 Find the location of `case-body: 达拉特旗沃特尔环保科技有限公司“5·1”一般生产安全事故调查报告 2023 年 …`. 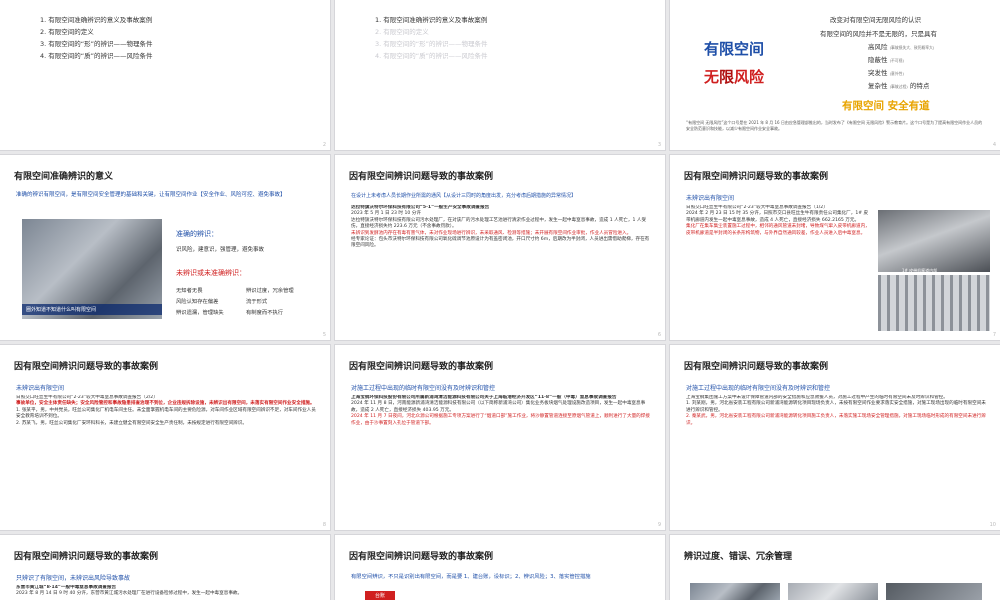

case-body: 达拉特旗沃特尔环保科技有限公司“5·1”一般生产安全事故调查报告 2023 年 … is located at coordinates (501, 269).